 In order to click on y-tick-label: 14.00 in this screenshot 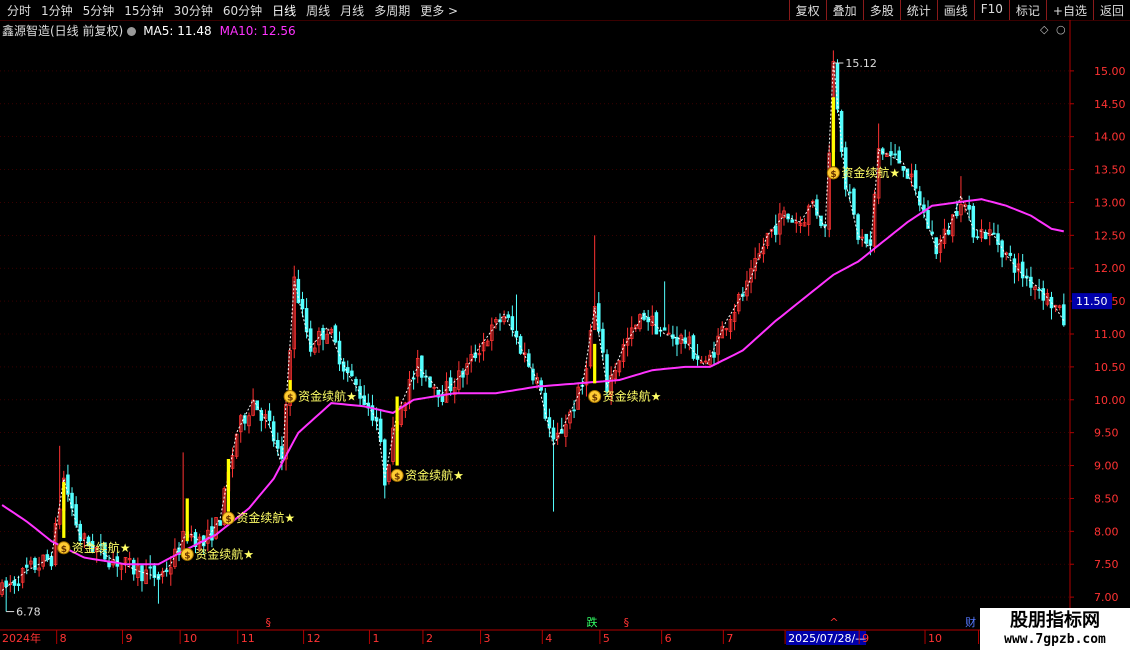, I will do `click(1110, 137)`.